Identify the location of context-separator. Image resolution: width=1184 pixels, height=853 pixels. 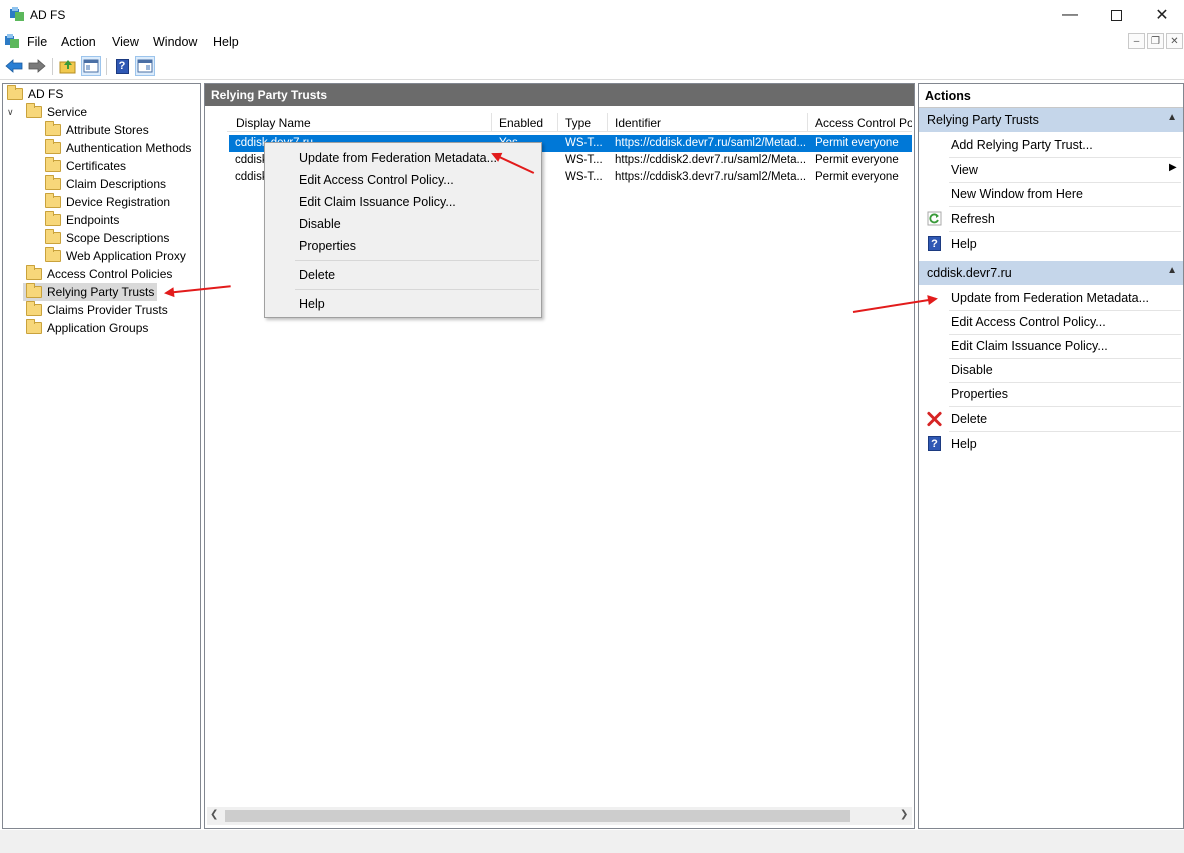
(417, 289).